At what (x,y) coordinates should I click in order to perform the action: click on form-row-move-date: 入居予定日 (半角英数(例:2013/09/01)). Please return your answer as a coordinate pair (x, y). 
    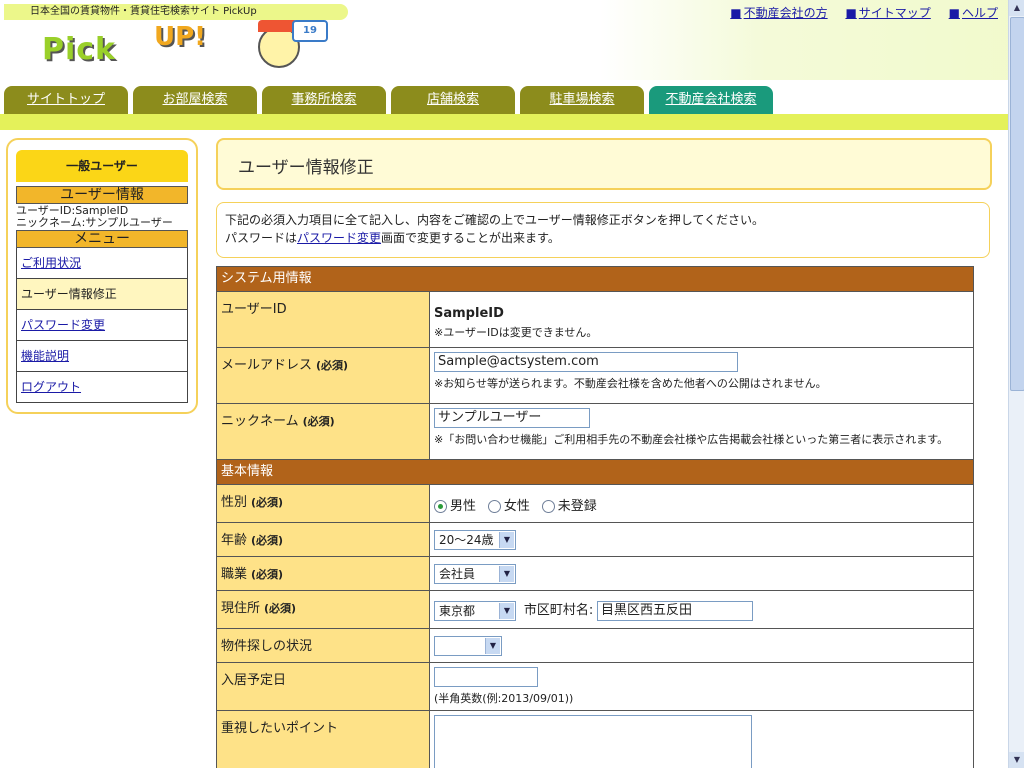
    Looking at the image, I should click on (595, 686).